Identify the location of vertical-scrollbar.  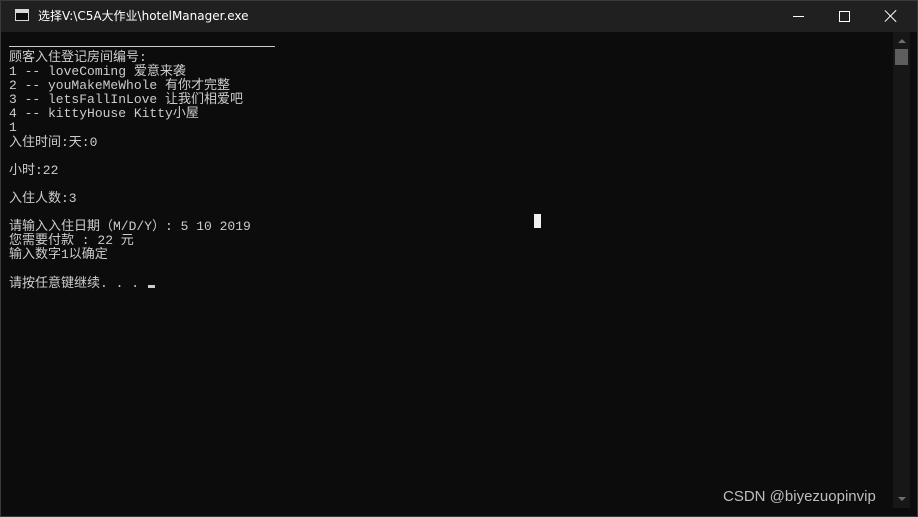
(901, 270).